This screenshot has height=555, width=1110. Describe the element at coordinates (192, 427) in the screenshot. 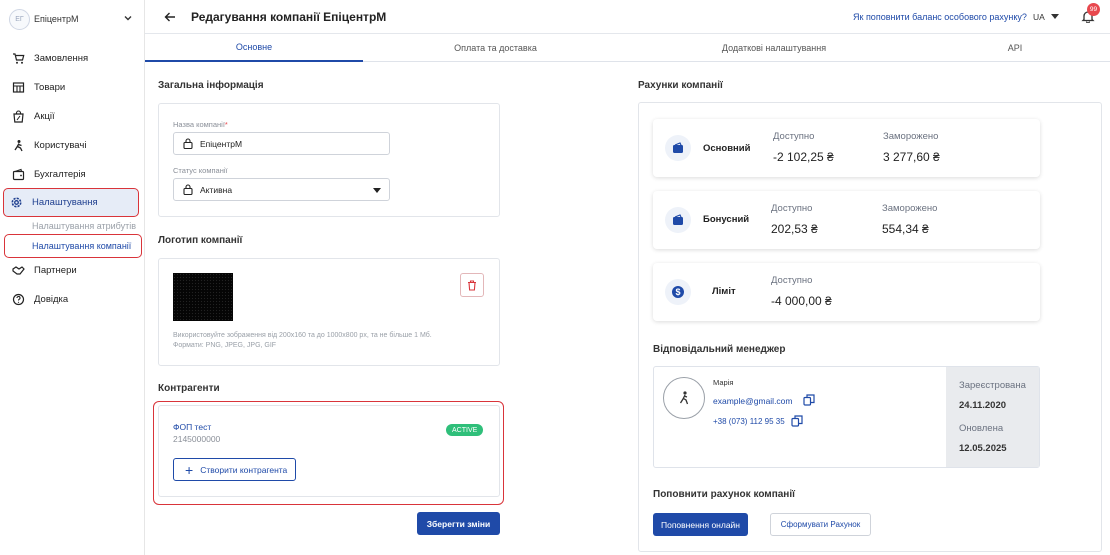

I see `contractor-name: ФОП тест` at that location.